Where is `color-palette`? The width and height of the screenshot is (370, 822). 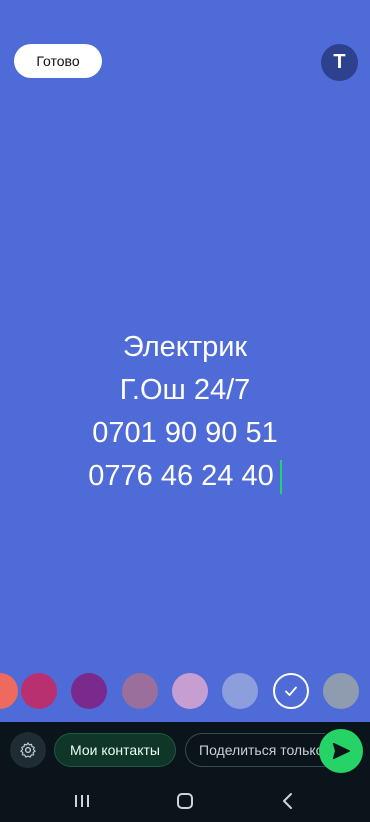
color-palette is located at coordinates (185, 692).